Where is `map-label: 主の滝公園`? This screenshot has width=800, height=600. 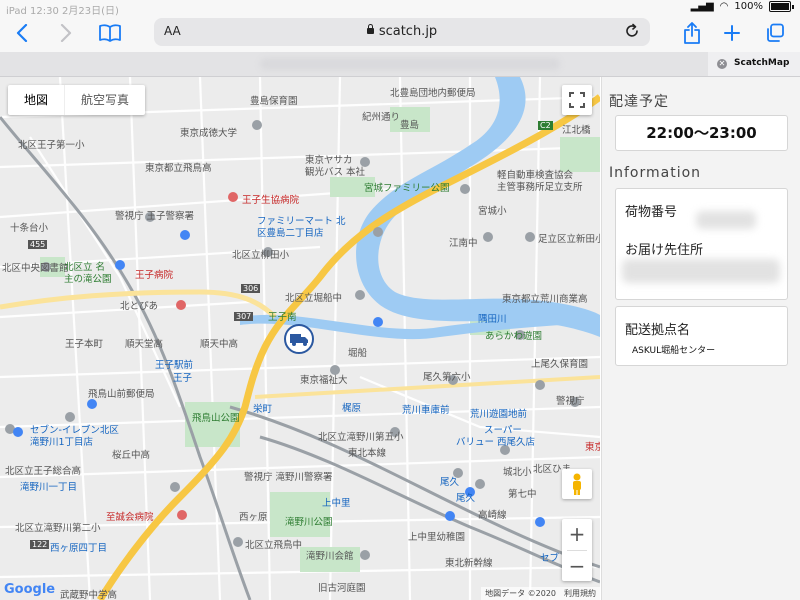 map-label: 主の滝公園 is located at coordinates (88, 279).